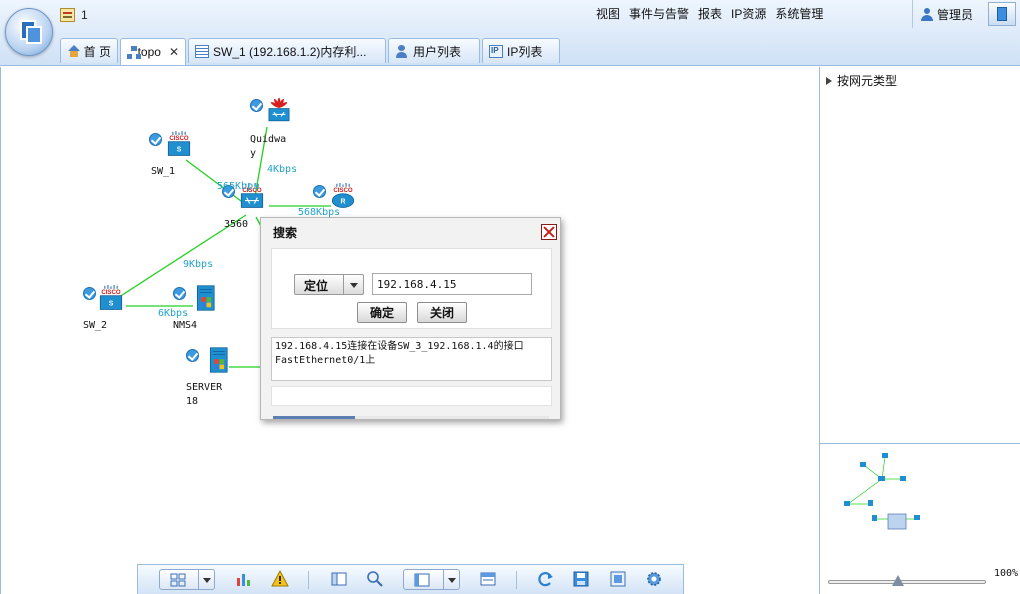  What do you see at coordinates (238, 186) in the screenshot?
I see `link-speed-label: 565Kbps` at bounding box center [238, 186].